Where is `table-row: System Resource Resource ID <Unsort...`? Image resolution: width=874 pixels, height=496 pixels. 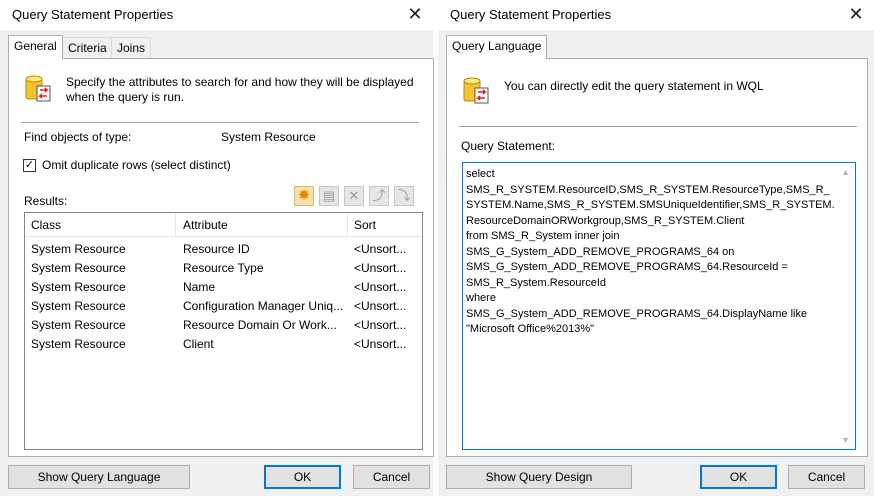 table-row: System Resource Resource ID <Unsort... is located at coordinates (223, 249).